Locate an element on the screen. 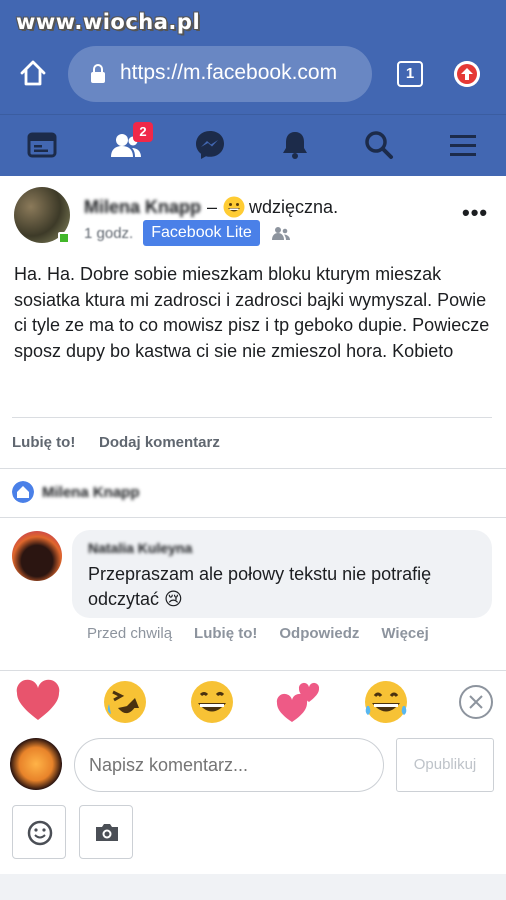 The width and height of the screenshot is (506, 900). likes-summary-name: Milena Knapp is located at coordinates (91, 492).